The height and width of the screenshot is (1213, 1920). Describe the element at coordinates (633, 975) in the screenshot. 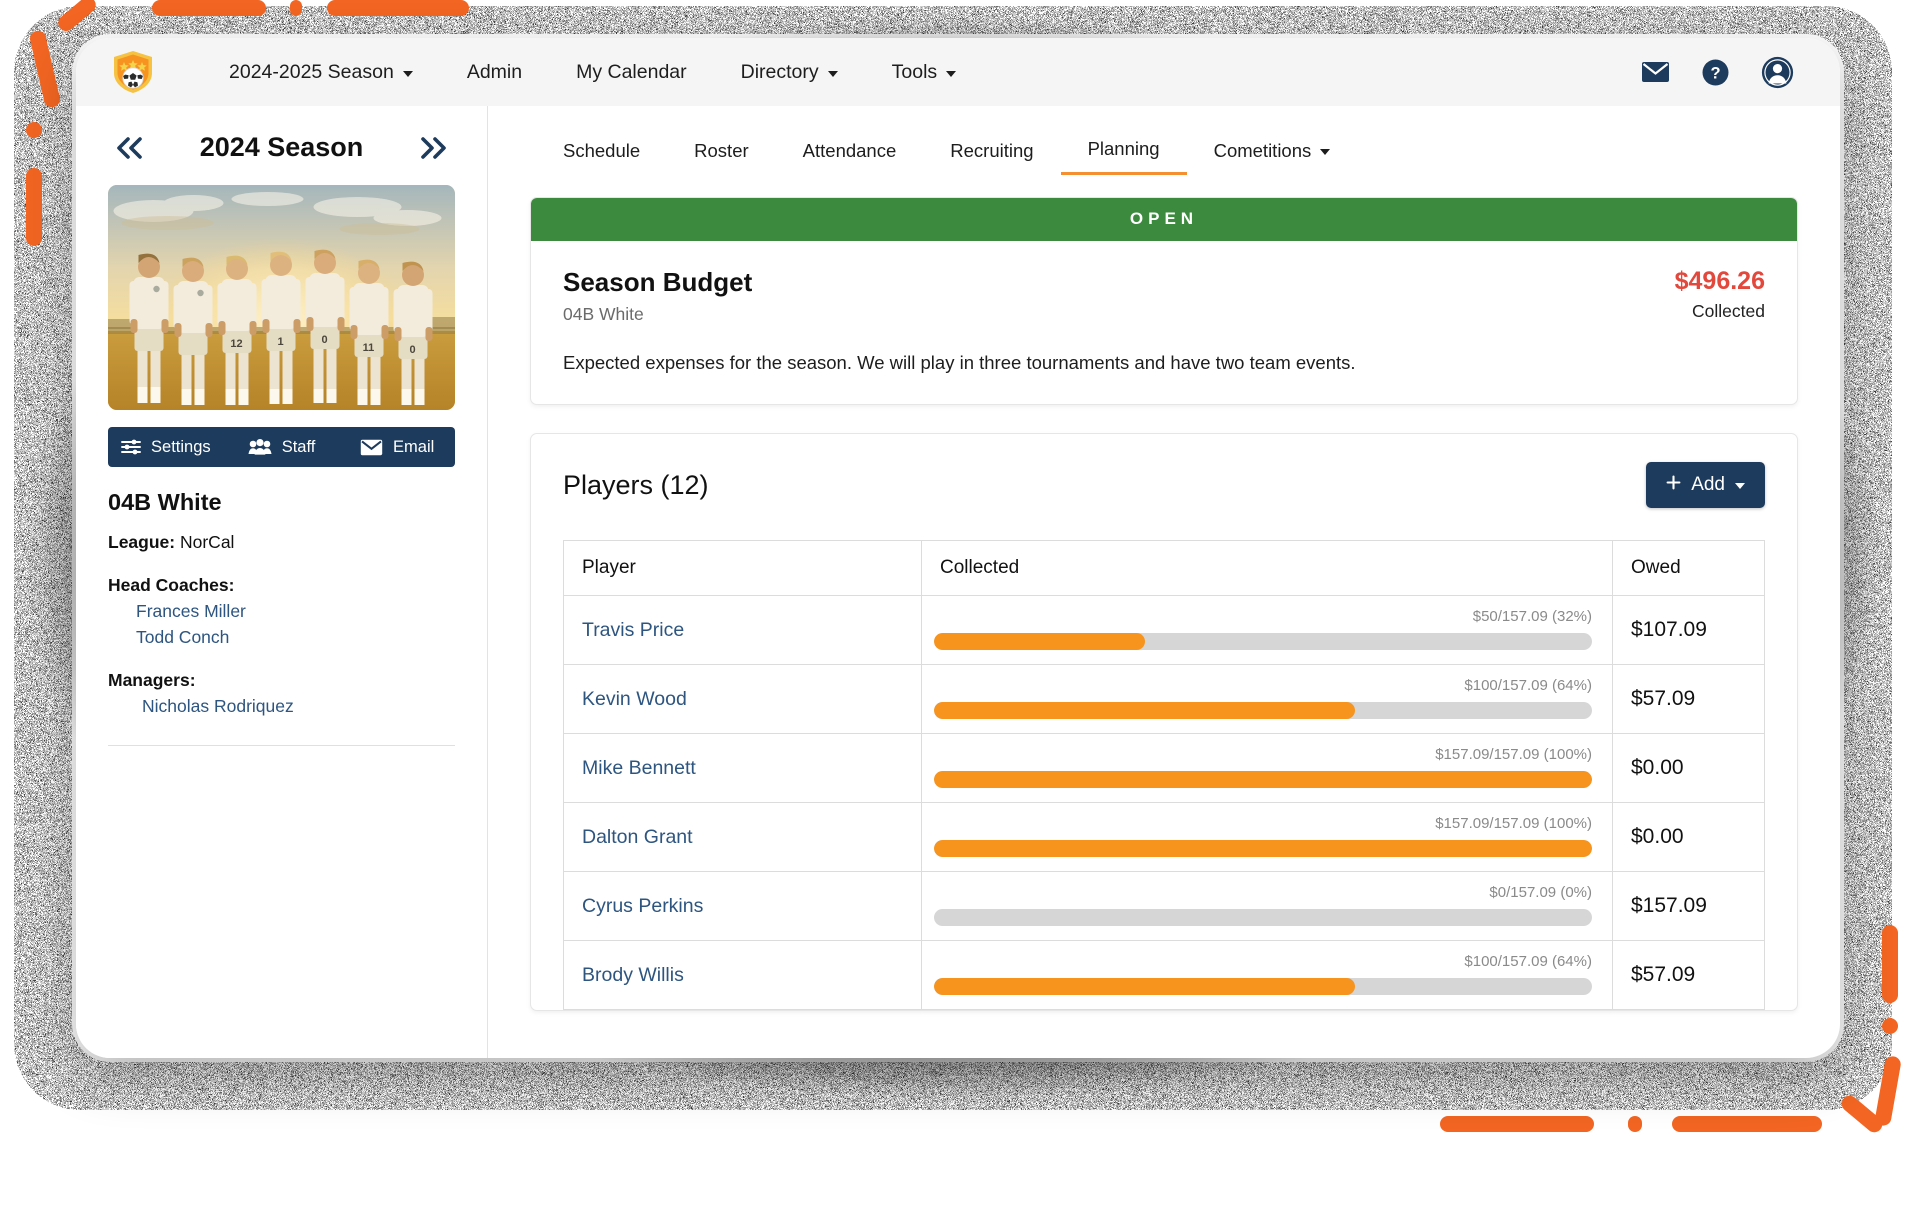

I see `player-link: Brody Willis` at that location.